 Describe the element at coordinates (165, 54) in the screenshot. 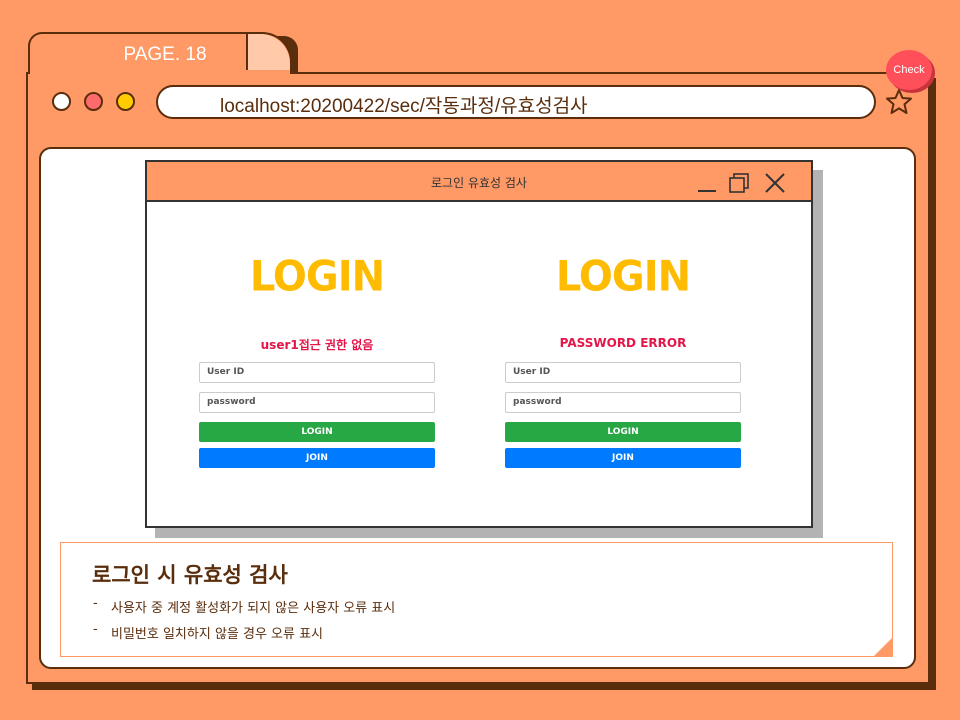

I see `tab-title: PAGE. 18` at that location.